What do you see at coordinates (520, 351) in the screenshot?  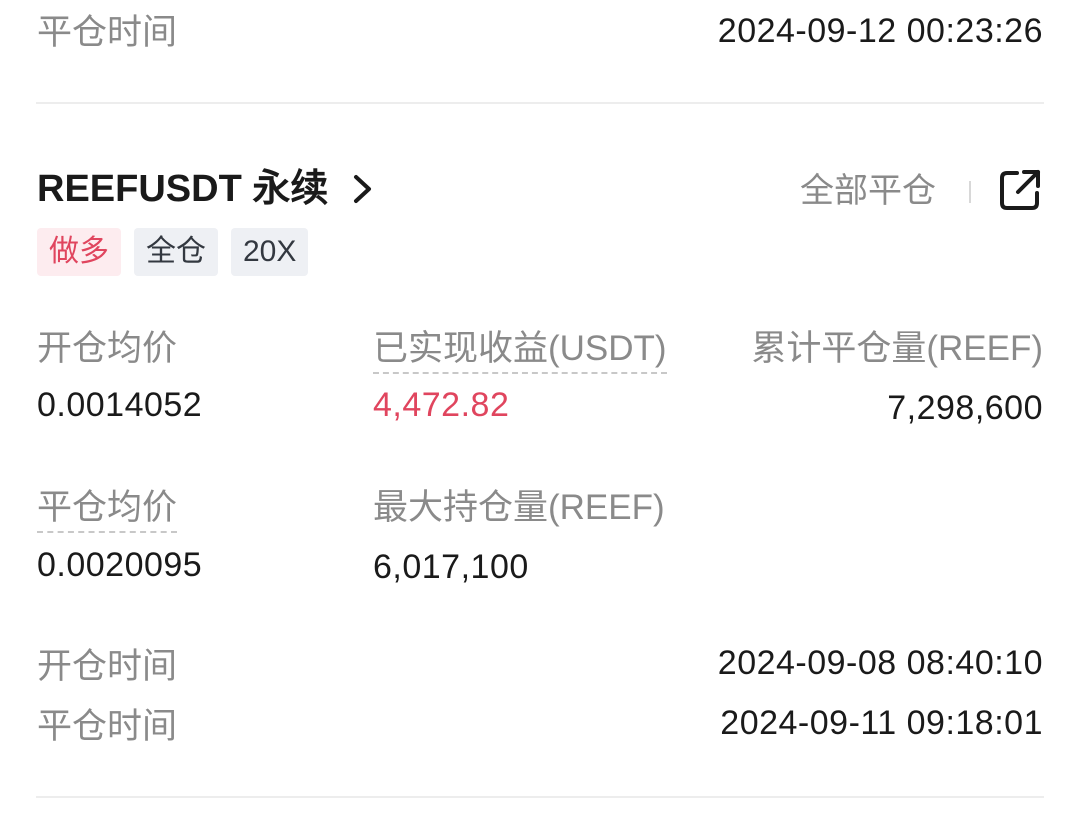 I see `realized-pnl-label: 已实现收益(USDT)` at bounding box center [520, 351].